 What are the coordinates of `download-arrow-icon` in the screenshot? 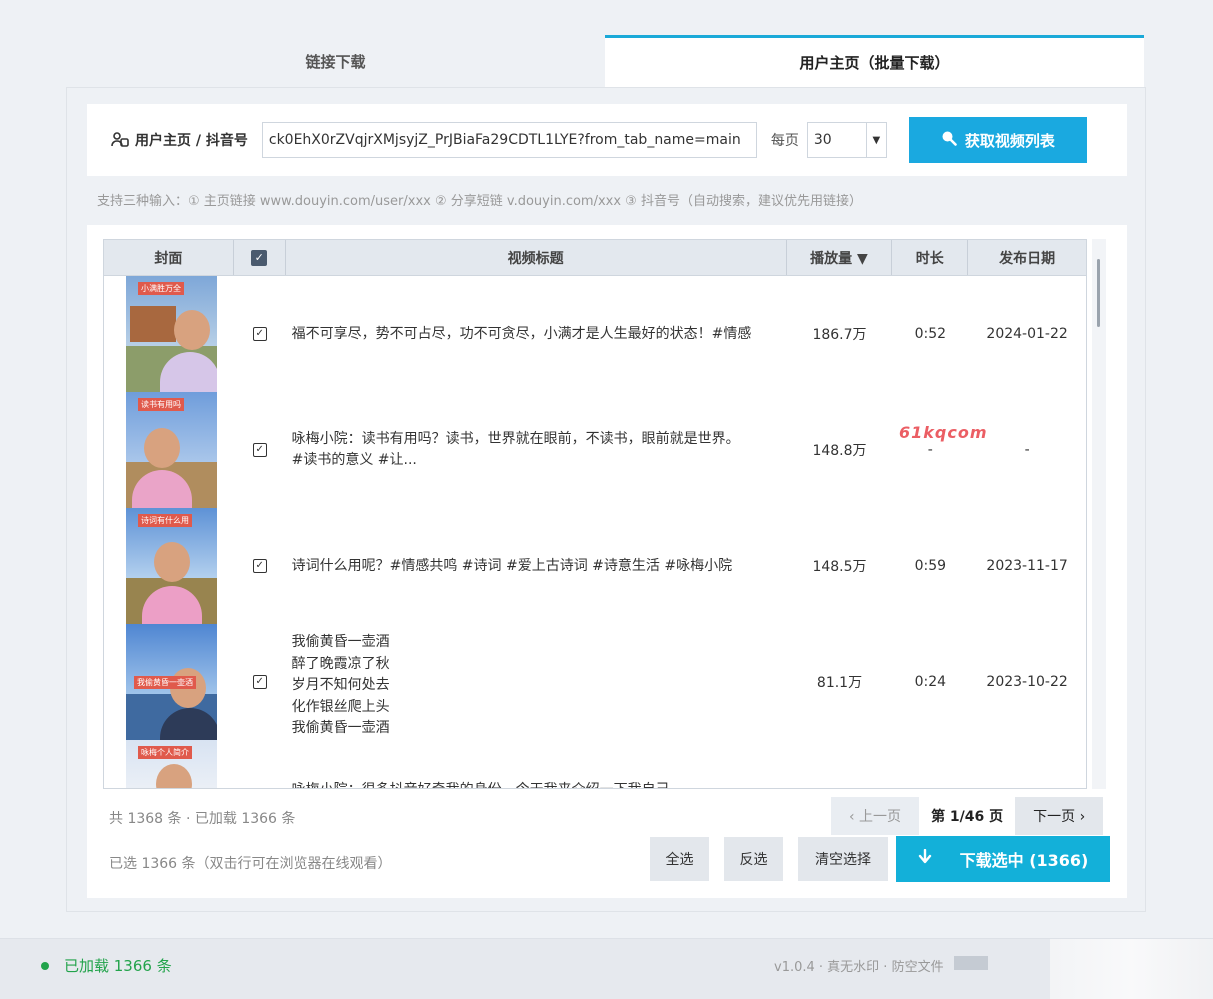 It's located at (925, 858).